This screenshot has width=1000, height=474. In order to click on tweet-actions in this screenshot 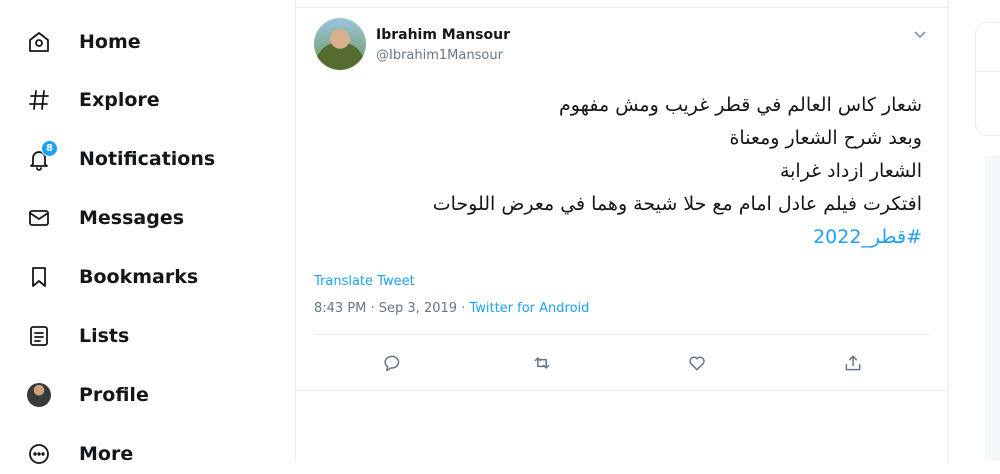, I will do `click(622, 363)`.